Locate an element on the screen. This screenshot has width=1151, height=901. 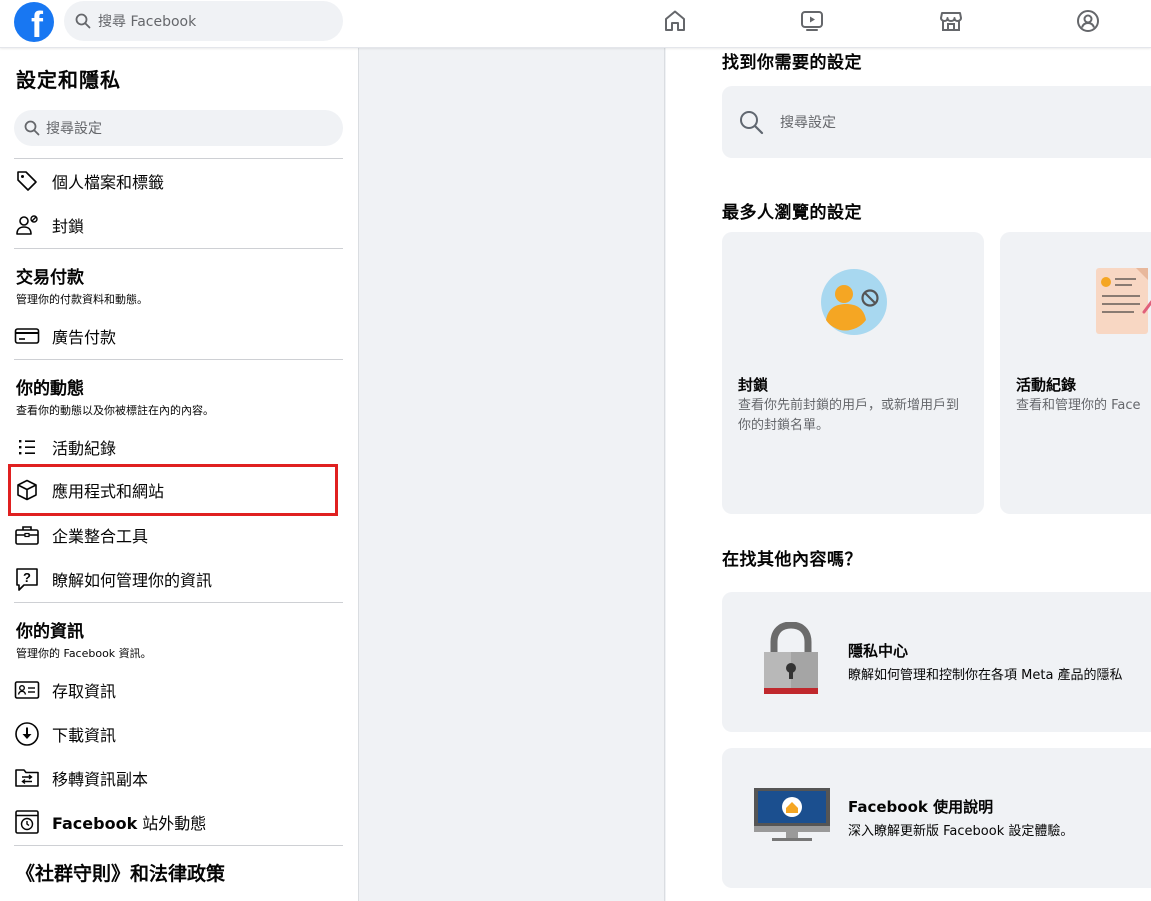
sidebar-item-profile-tagging: 個人檔案和標籤 is located at coordinates (173, 181).